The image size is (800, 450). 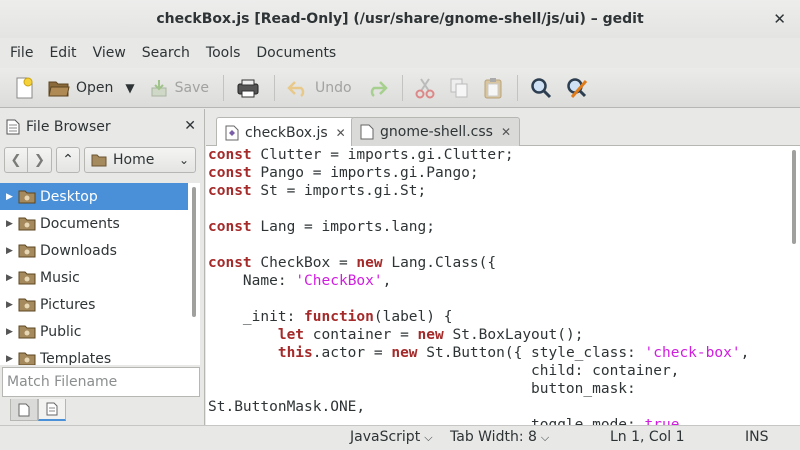 I want to click on tab-label: checkBox.js, so click(x=286, y=132).